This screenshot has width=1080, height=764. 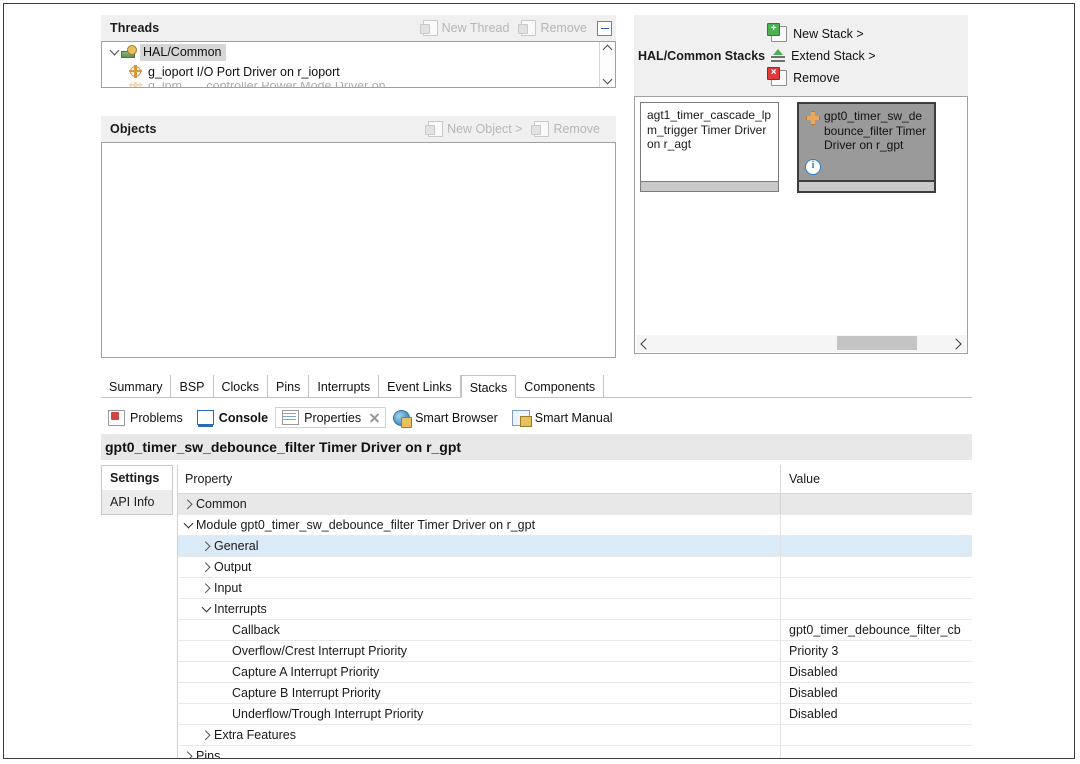 I want to click on tab-pins: Pins, so click(x=289, y=386).